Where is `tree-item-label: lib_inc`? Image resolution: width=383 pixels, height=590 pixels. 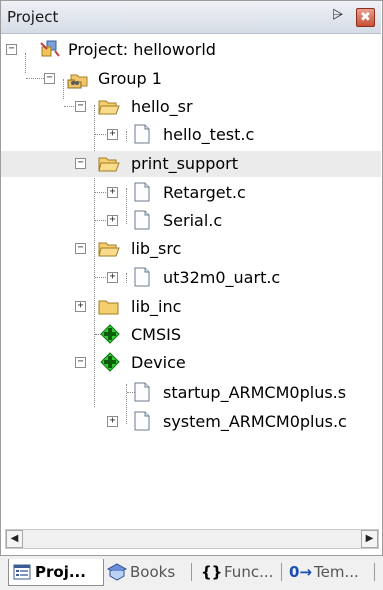
tree-item-label: lib_inc is located at coordinates (156, 306).